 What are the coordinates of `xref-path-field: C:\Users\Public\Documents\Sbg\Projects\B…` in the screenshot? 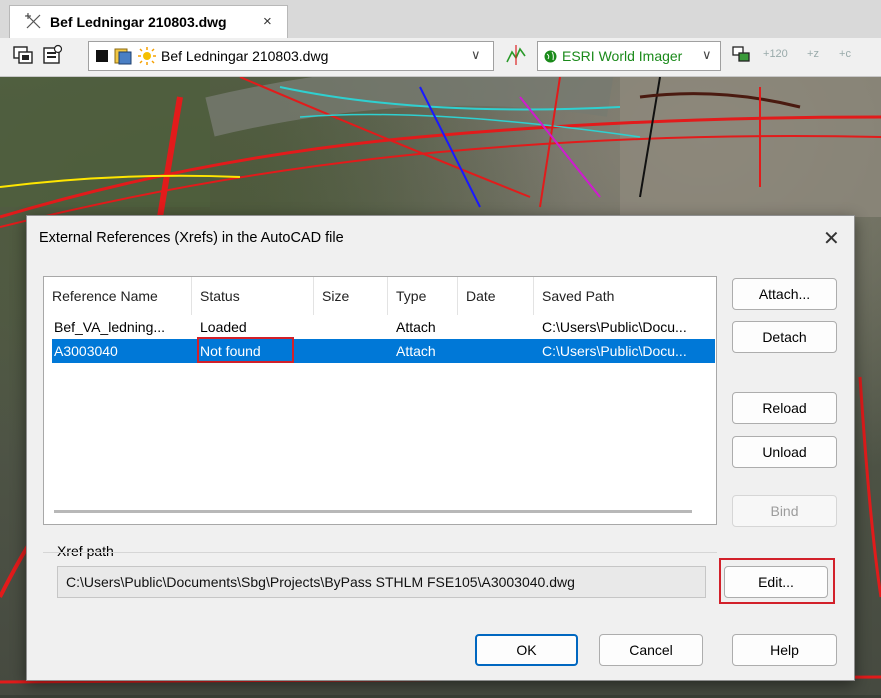 It's located at (381, 582).